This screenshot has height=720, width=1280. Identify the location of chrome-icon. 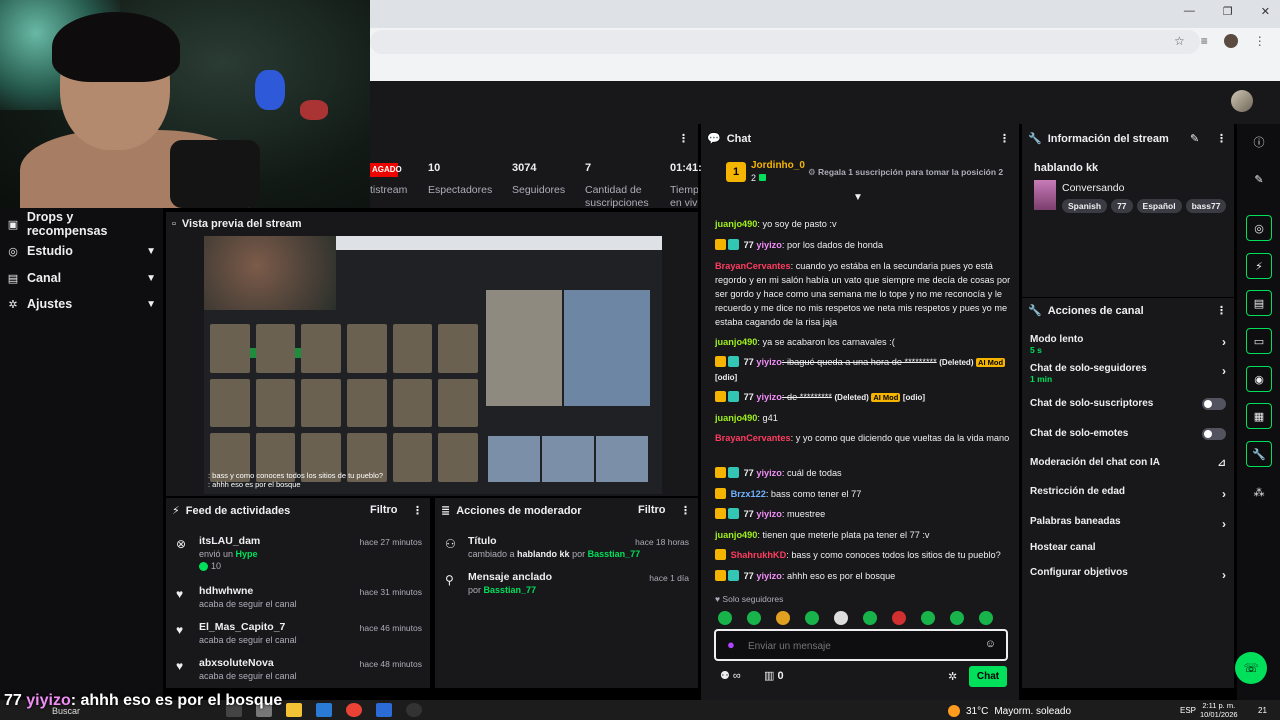
(354, 710).